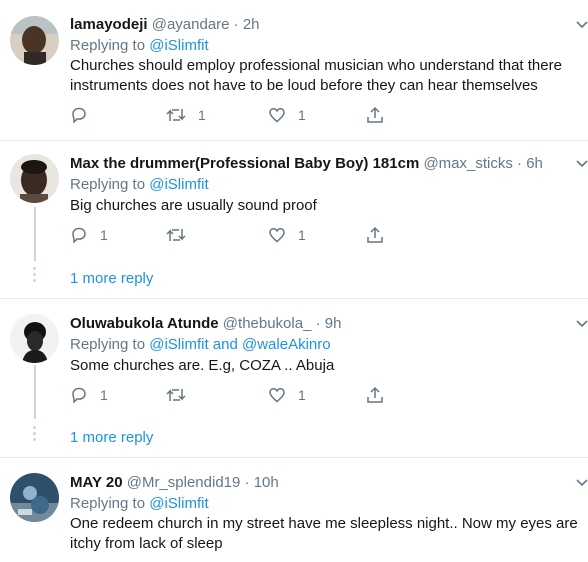 The height and width of the screenshot is (562, 588). Describe the element at coordinates (333, 323) in the screenshot. I see `timestamp: 9h` at that location.